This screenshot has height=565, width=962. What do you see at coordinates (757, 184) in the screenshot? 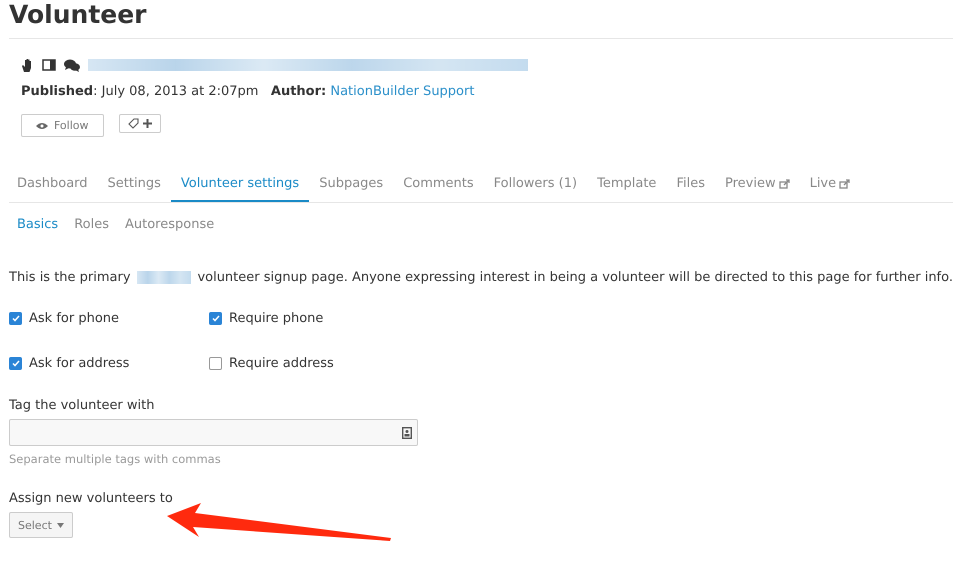
I see `nav-tab: Preview` at bounding box center [757, 184].